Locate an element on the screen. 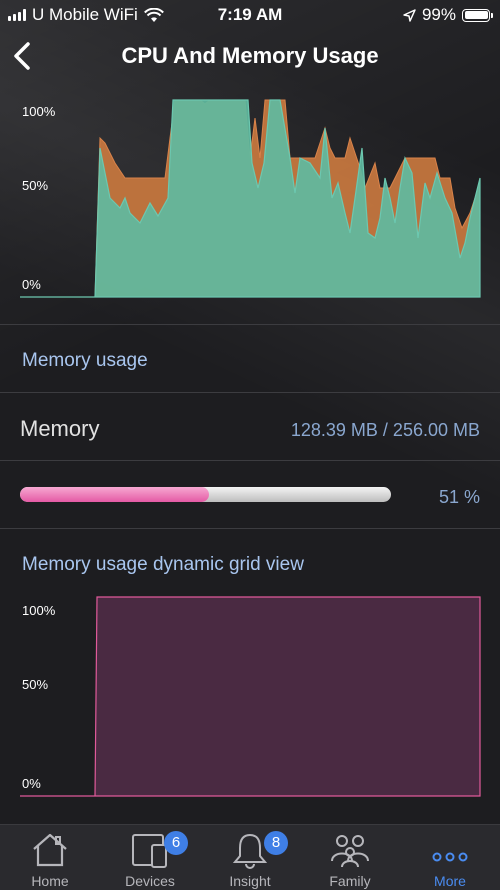  tab-family-label: Family is located at coordinates (350, 881).